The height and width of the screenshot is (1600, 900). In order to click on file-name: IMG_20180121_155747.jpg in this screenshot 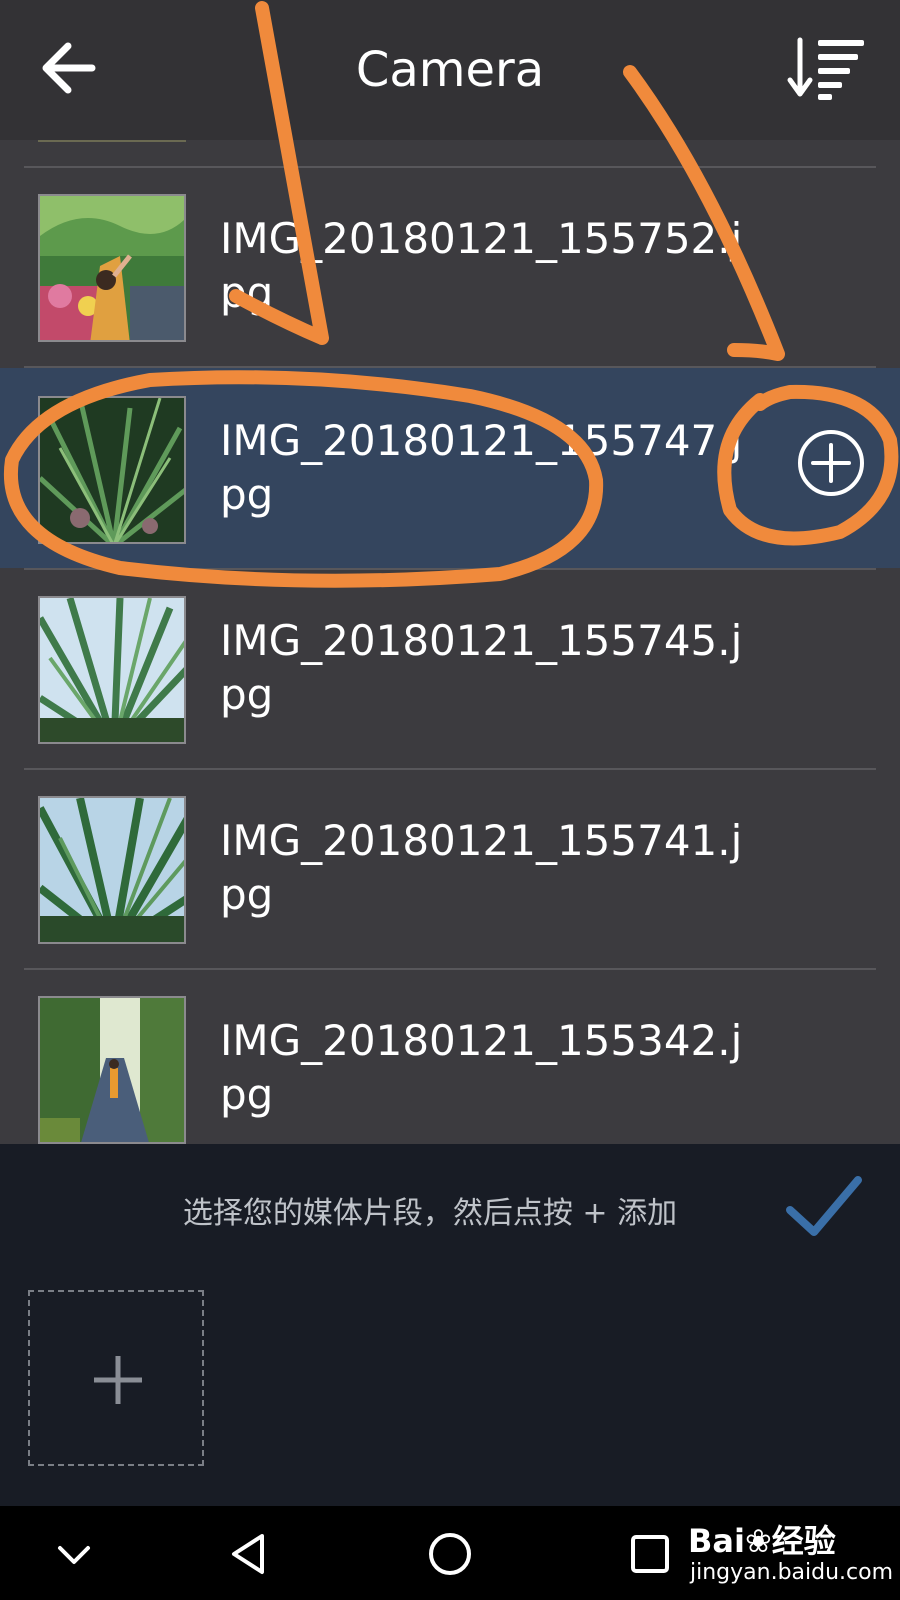, I will do `click(481, 467)`.